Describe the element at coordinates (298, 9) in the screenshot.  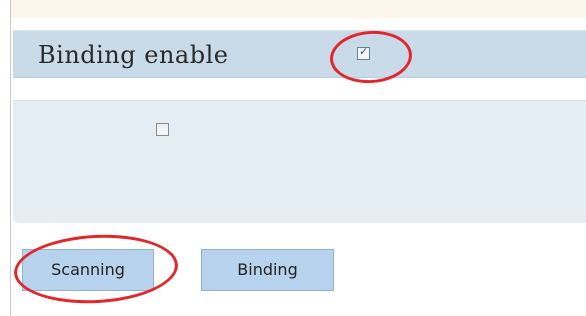
I see `top-notice-strip` at that location.